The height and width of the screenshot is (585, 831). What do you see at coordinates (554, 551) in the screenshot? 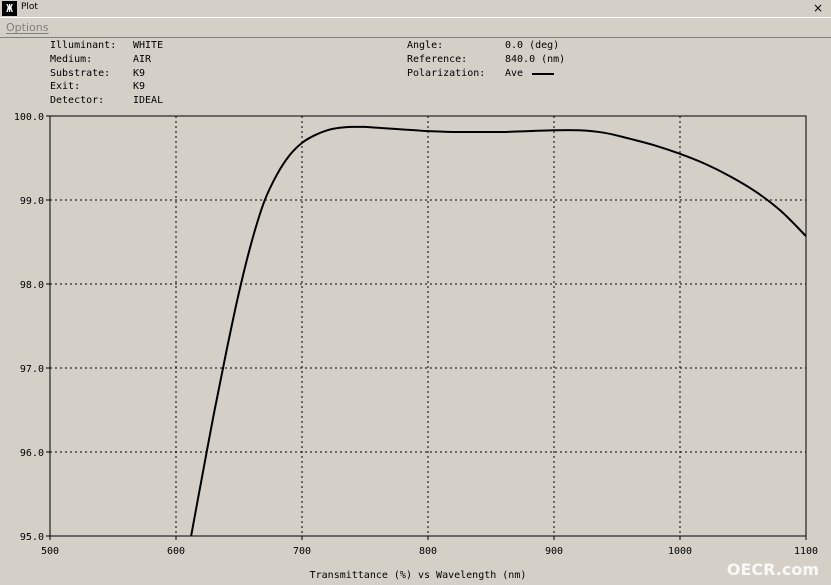
I see `x-tick-label: 900` at bounding box center [554, 551].